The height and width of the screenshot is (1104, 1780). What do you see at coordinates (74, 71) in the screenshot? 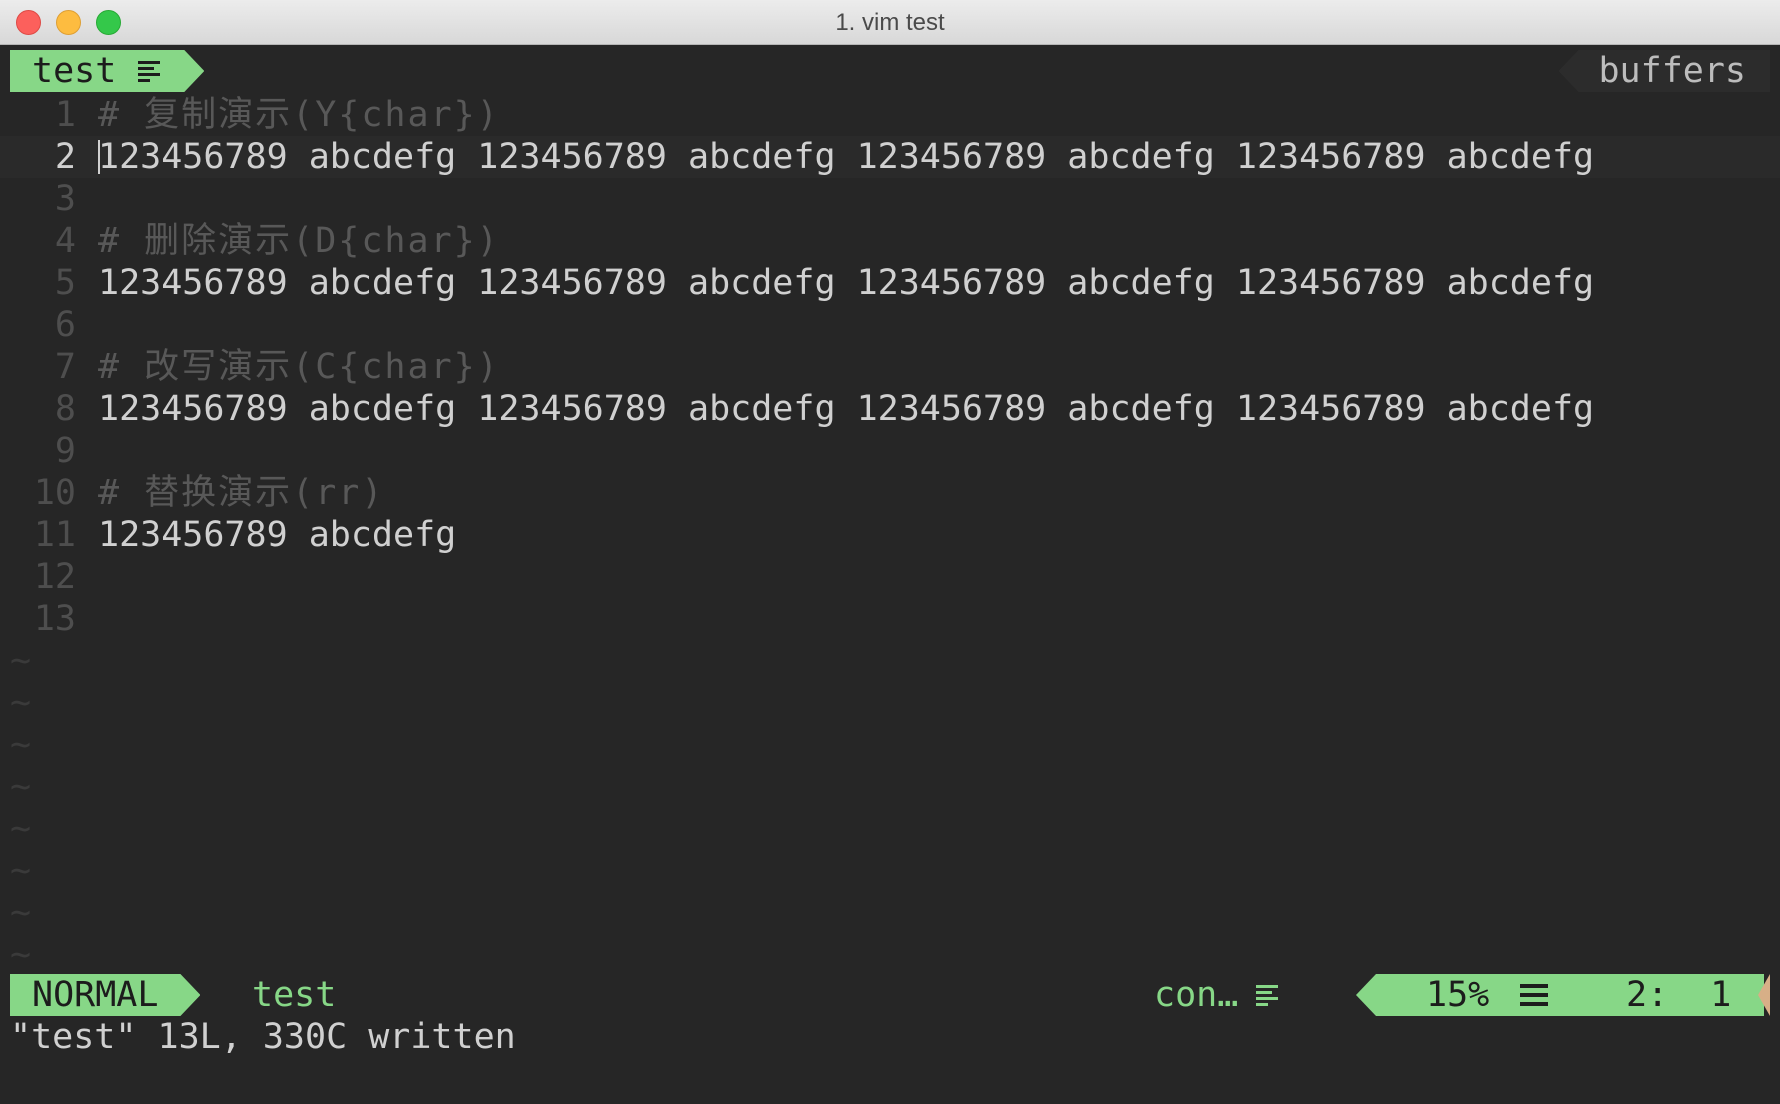
I see `tab-label: test` at bounding box center [74, 71].